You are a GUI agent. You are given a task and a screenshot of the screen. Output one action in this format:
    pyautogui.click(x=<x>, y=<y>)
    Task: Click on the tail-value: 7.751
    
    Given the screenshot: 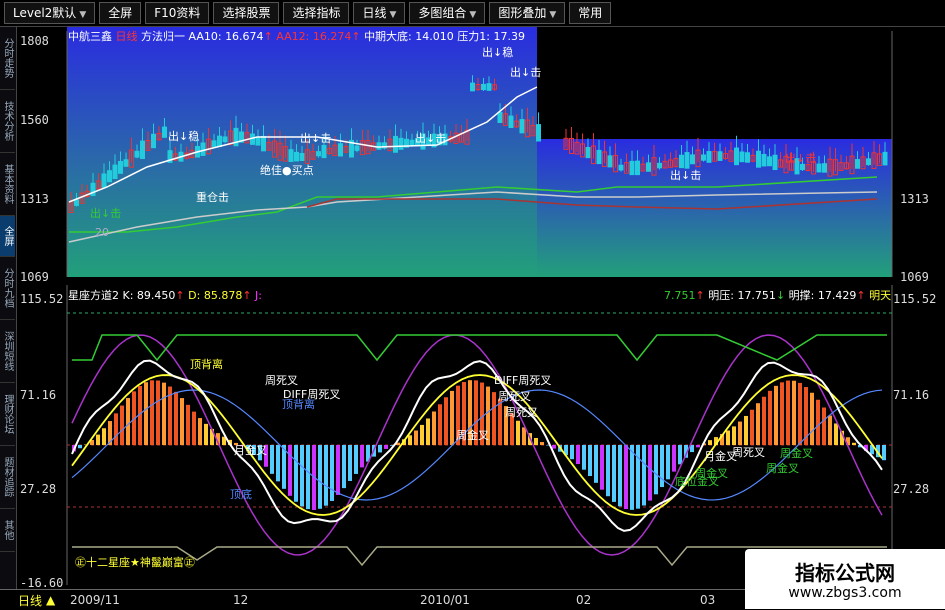 What is the action you would take?
    pyautogui.click(x=680, y=295)
    